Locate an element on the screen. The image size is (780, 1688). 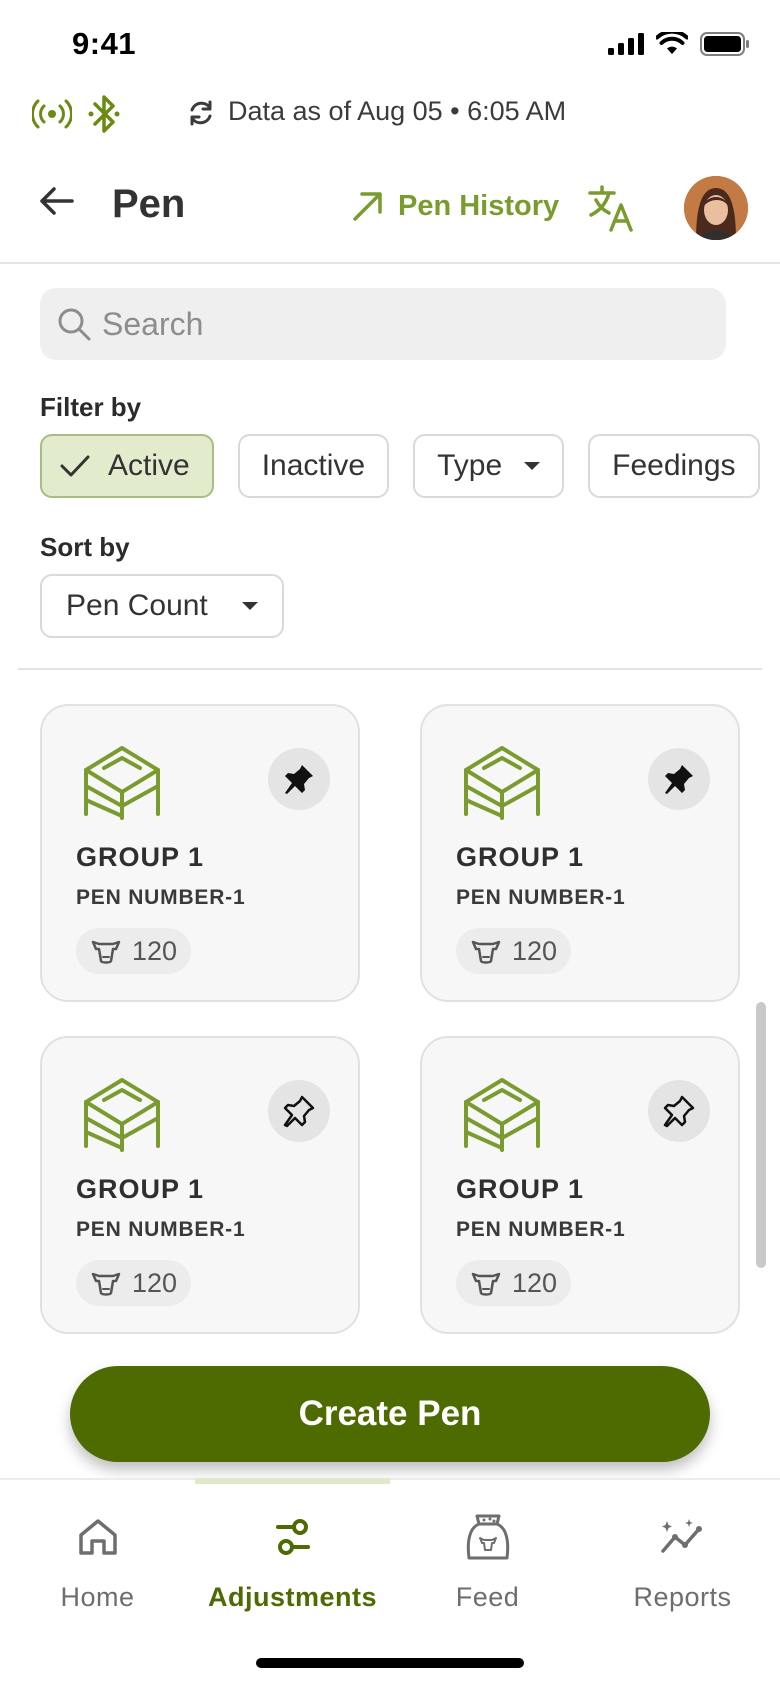
pen-history-link: Pen History is located at coordinates (454, 206).